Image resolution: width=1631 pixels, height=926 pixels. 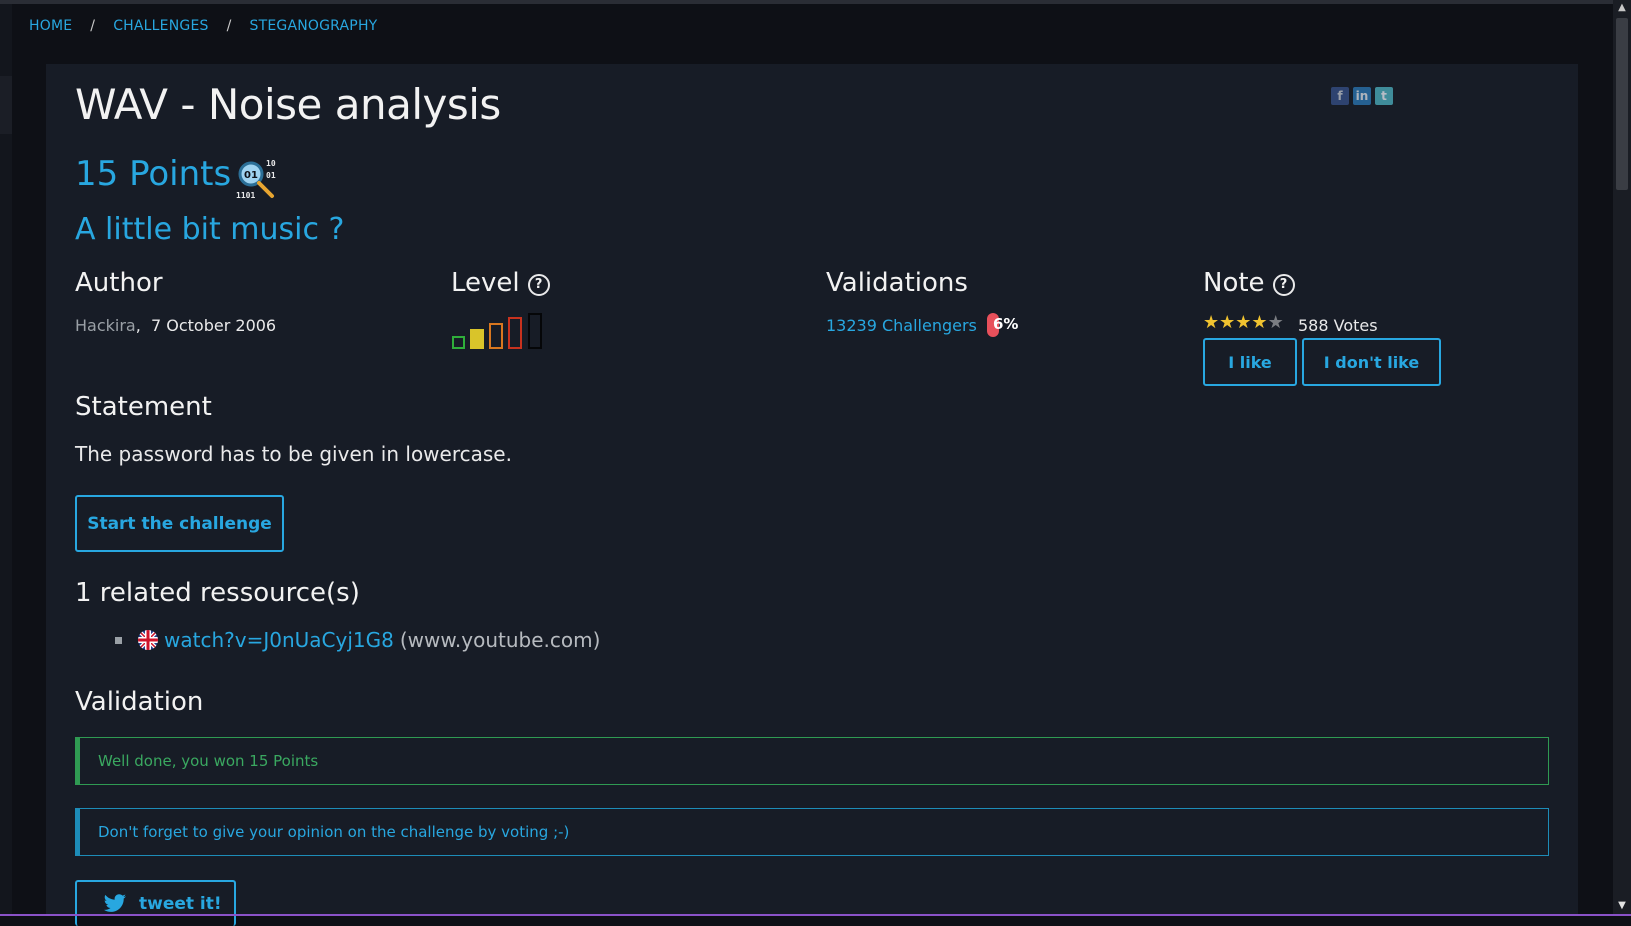 I want to click on success-alert: Well done, you won 15 Points, so click(x=812, y=761).